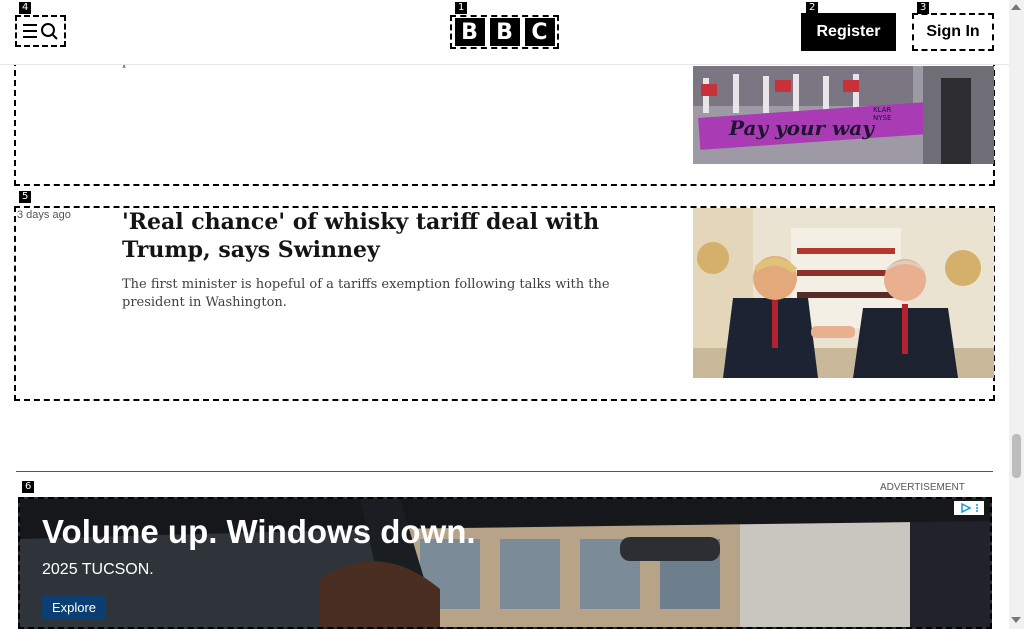  I want to click on image-banner-text: Pay your way, so click(801, 128).